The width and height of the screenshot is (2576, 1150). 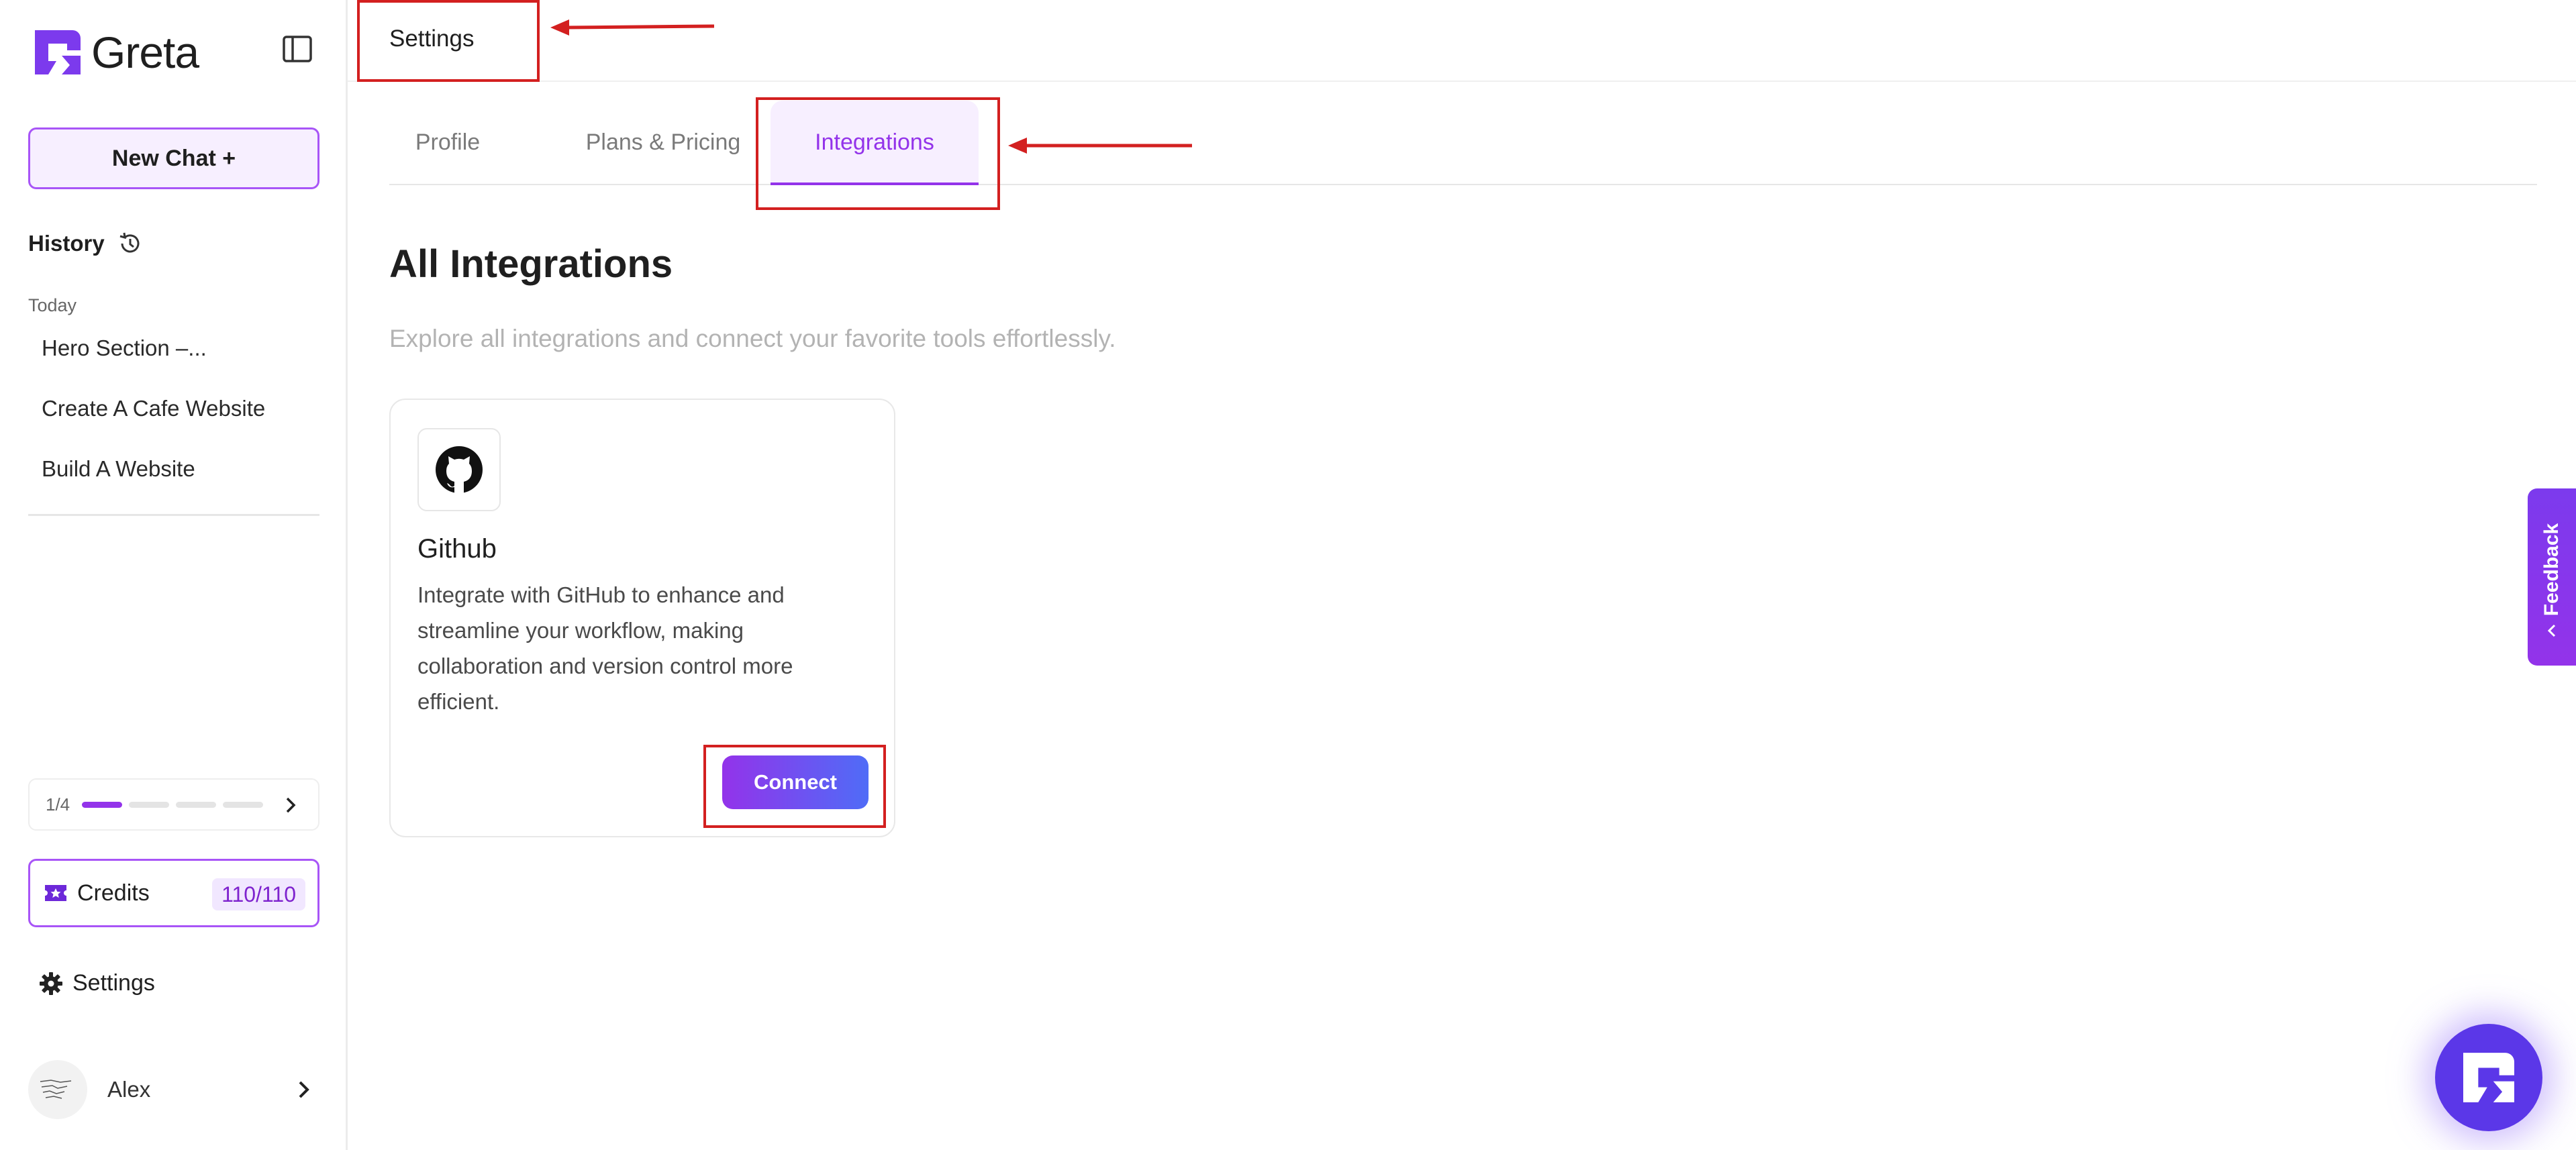 I want to click on annotation-arrow-integrations, so click(x=1100, y=146).